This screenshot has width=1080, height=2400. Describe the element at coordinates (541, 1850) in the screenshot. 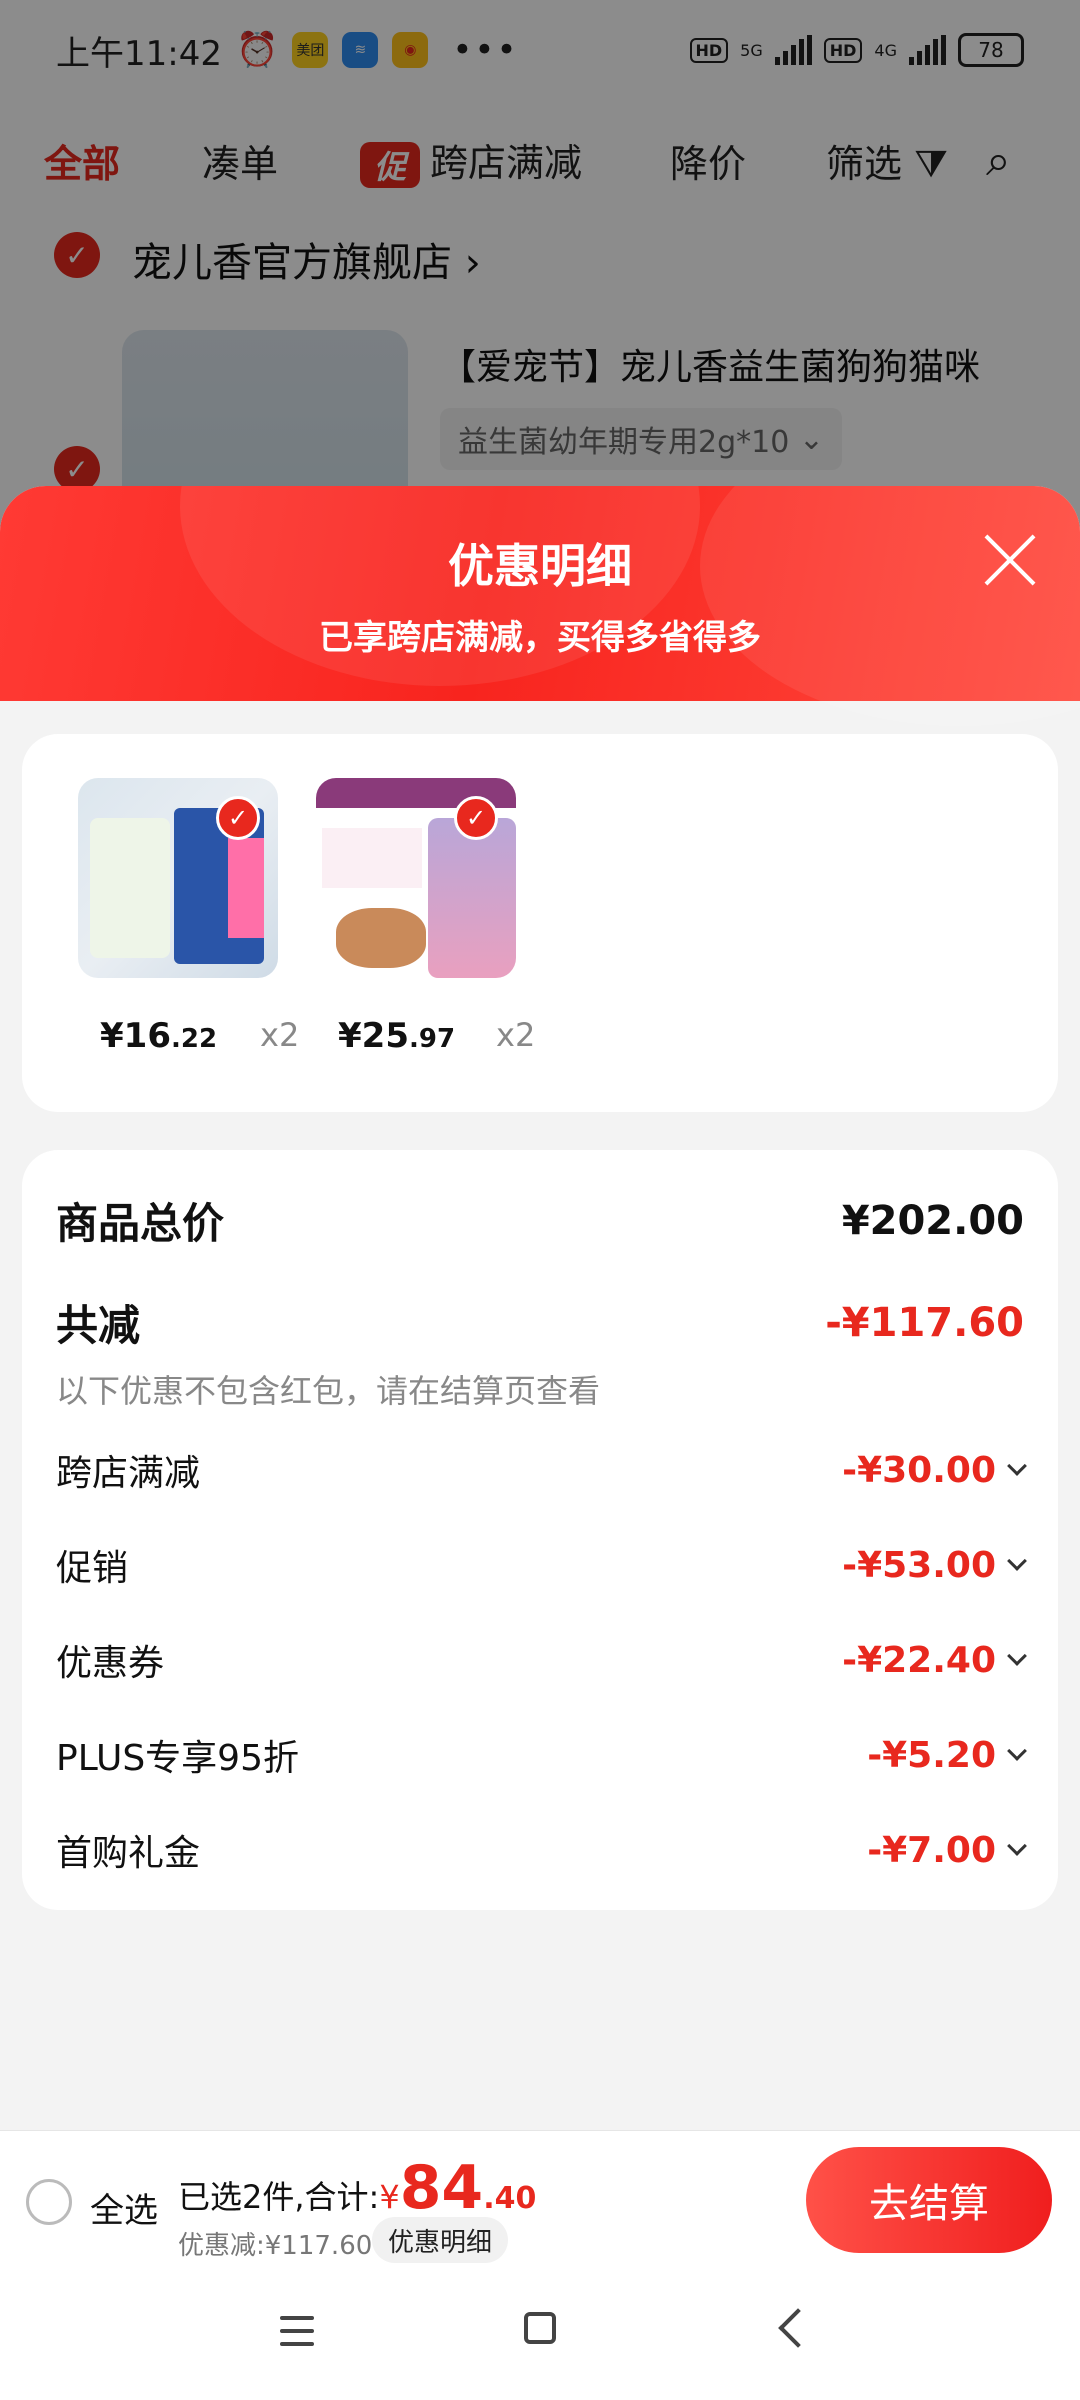

I see `discount-row-first-purchase: 首购礼金 -¥7.00` at that location.